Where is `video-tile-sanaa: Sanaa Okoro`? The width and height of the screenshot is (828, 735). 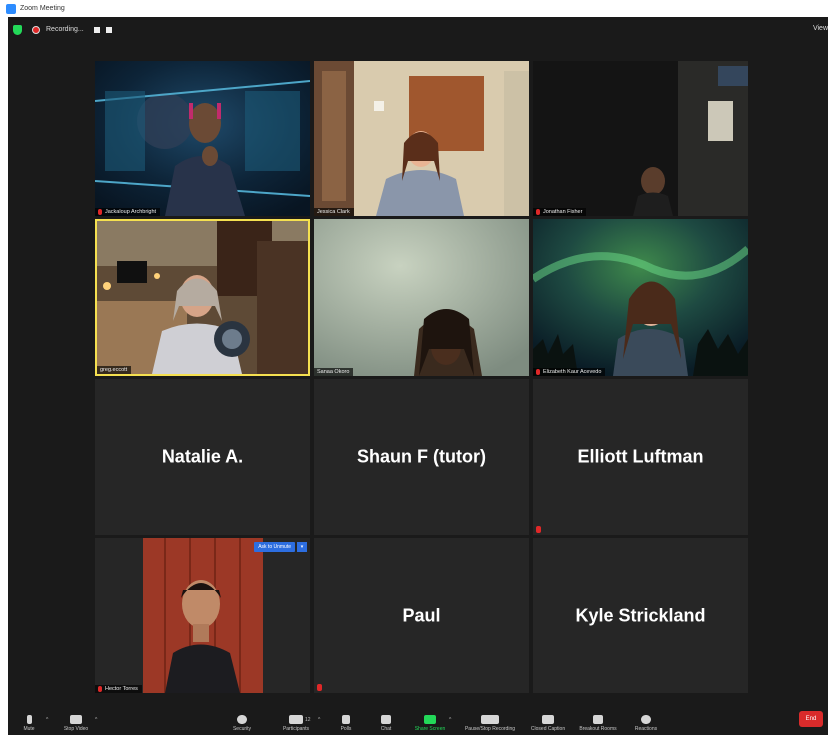 video-tile-sanaa: Sanaa Okoro is located at coordinates (421, 297).